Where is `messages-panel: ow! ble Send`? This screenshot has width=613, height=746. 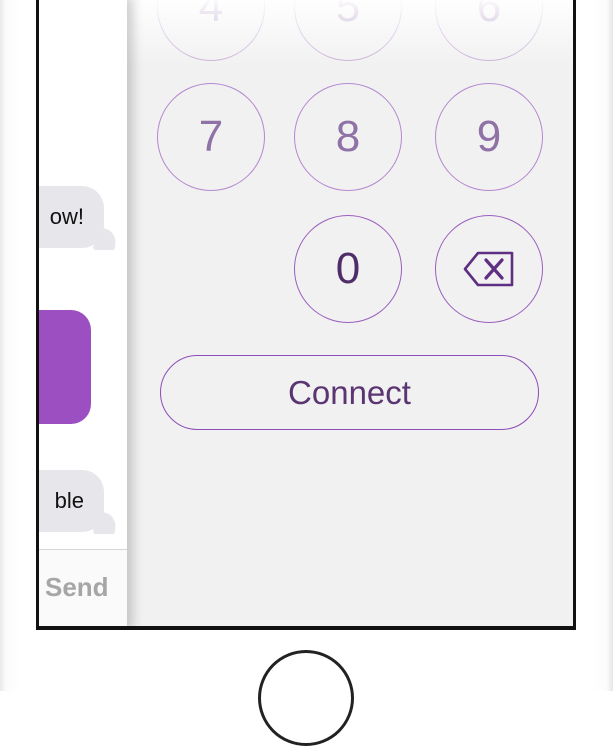 messages-panel: ow! ble Send is located at coordinates (83, 313).